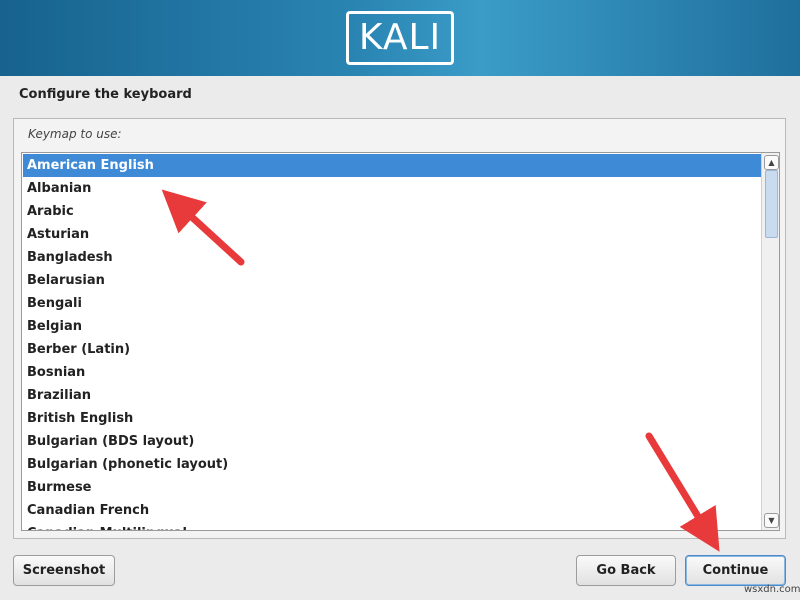 This screenshot has width=800, height=600. What do you see at coordinates (392, 303) in the screenshot?
I see `list-item: Bengali` at bounding box center [392, 303].